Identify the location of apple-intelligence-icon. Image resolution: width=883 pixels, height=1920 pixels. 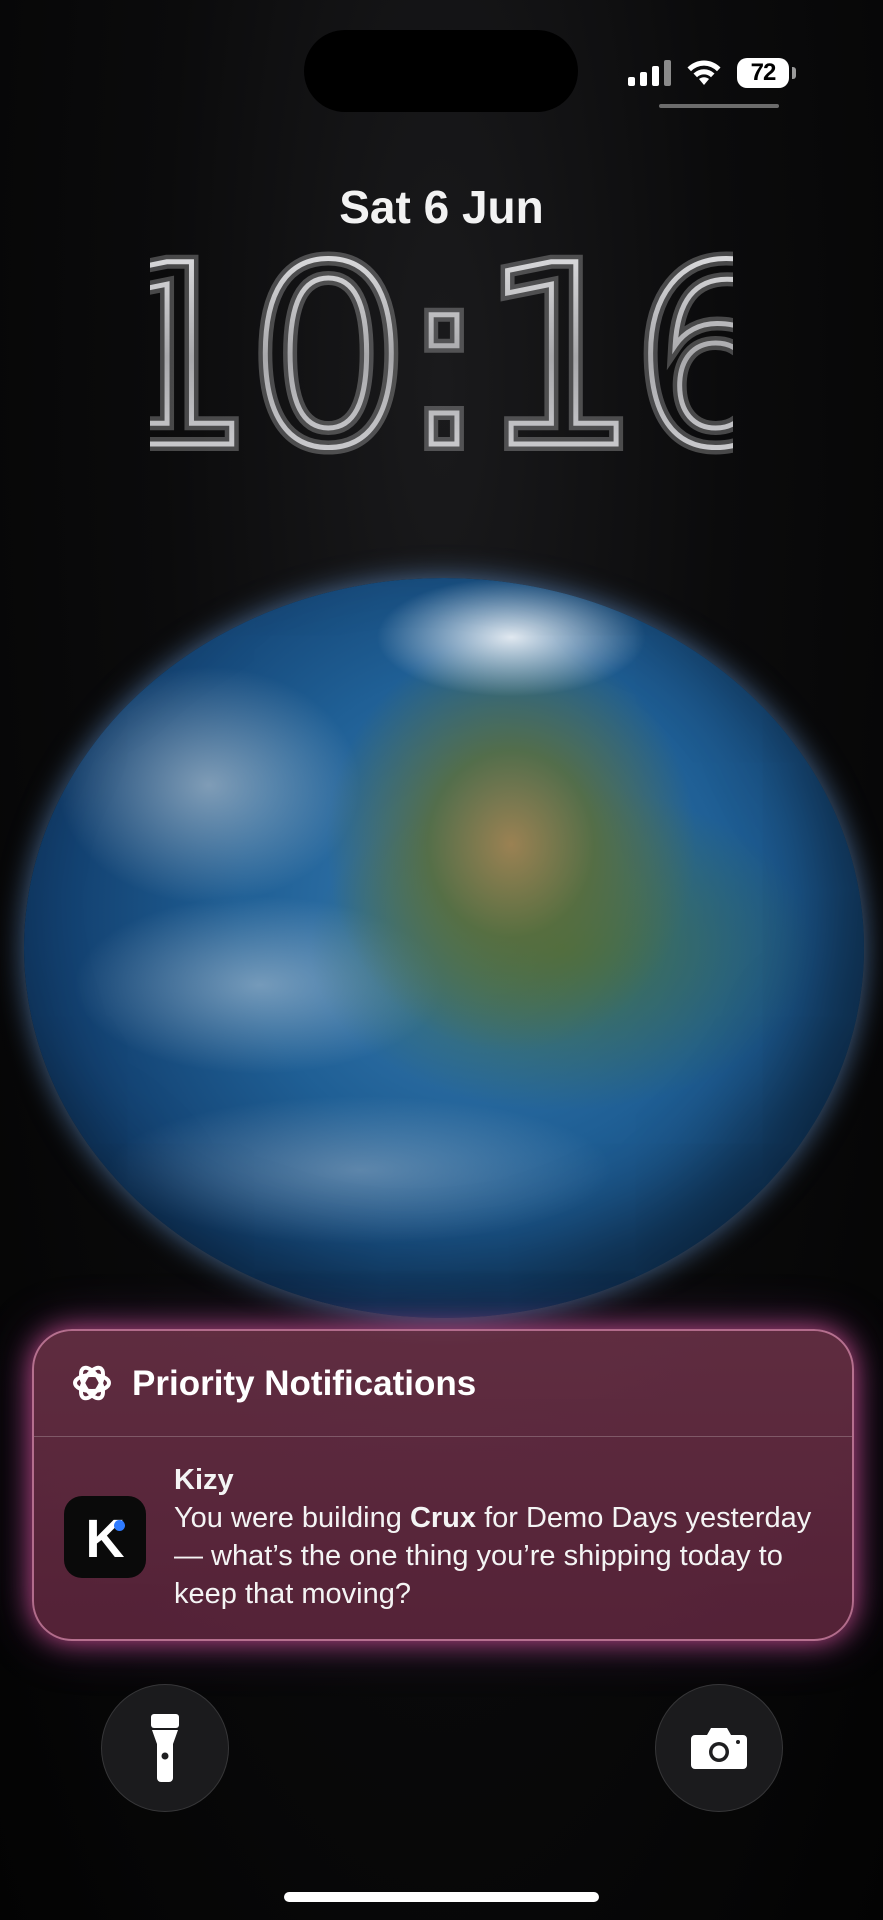
(92, 1383).